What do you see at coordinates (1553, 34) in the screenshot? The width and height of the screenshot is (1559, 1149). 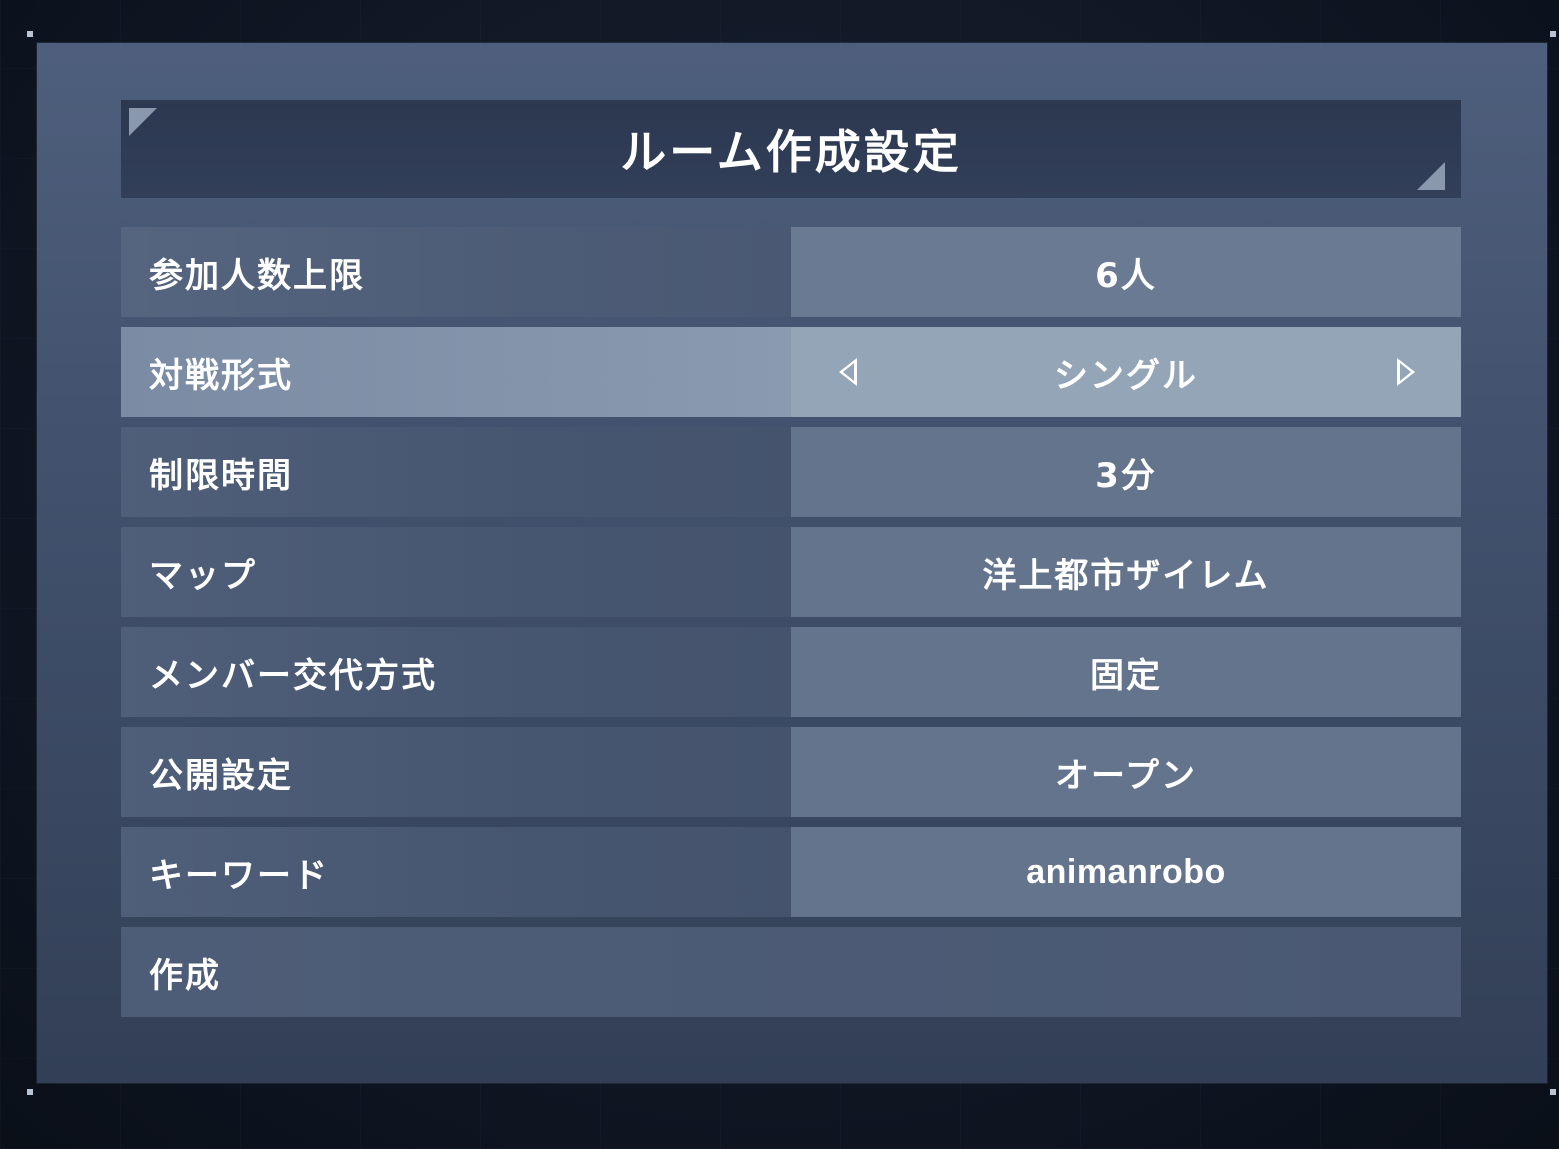 I see `frame-corner-top-right` at bounding box center [1553, 34].